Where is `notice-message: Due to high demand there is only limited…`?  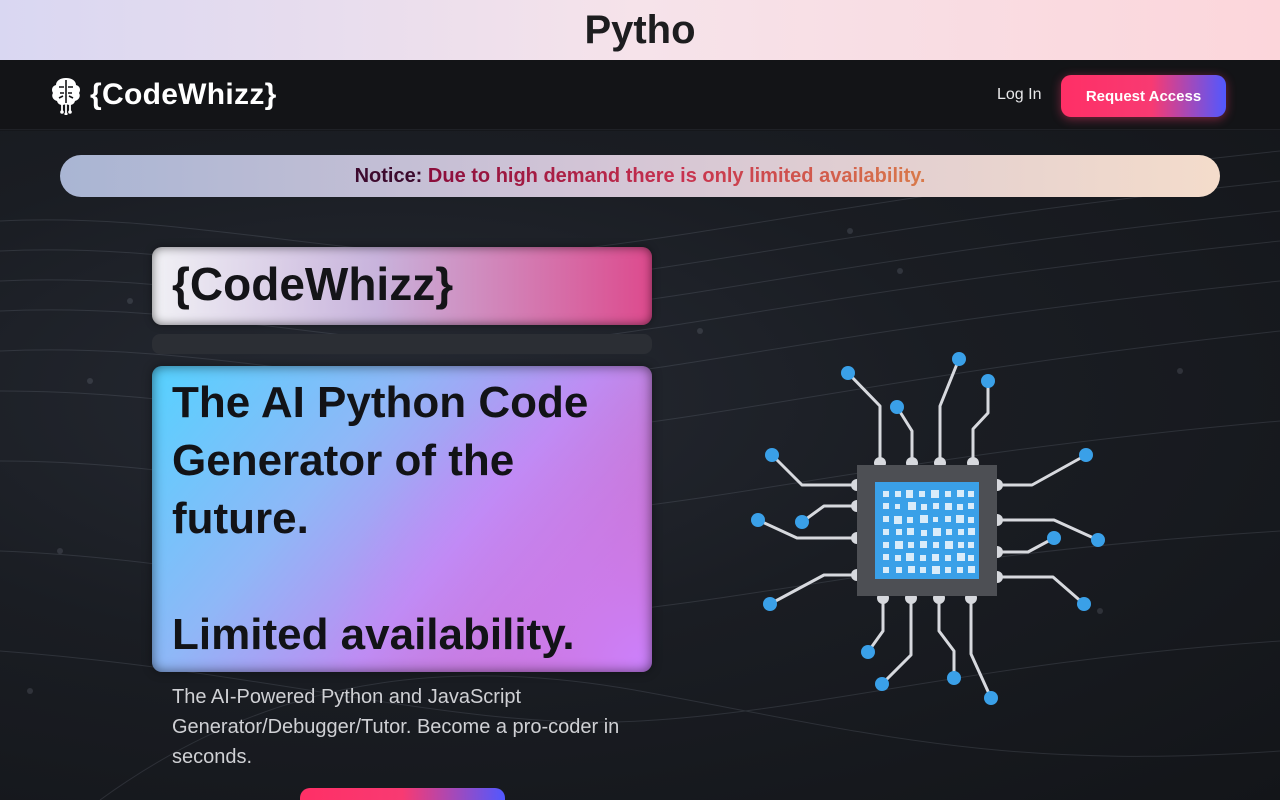
notice-message: Due to high demand there is only limited… is located at coordinates (676, 176).